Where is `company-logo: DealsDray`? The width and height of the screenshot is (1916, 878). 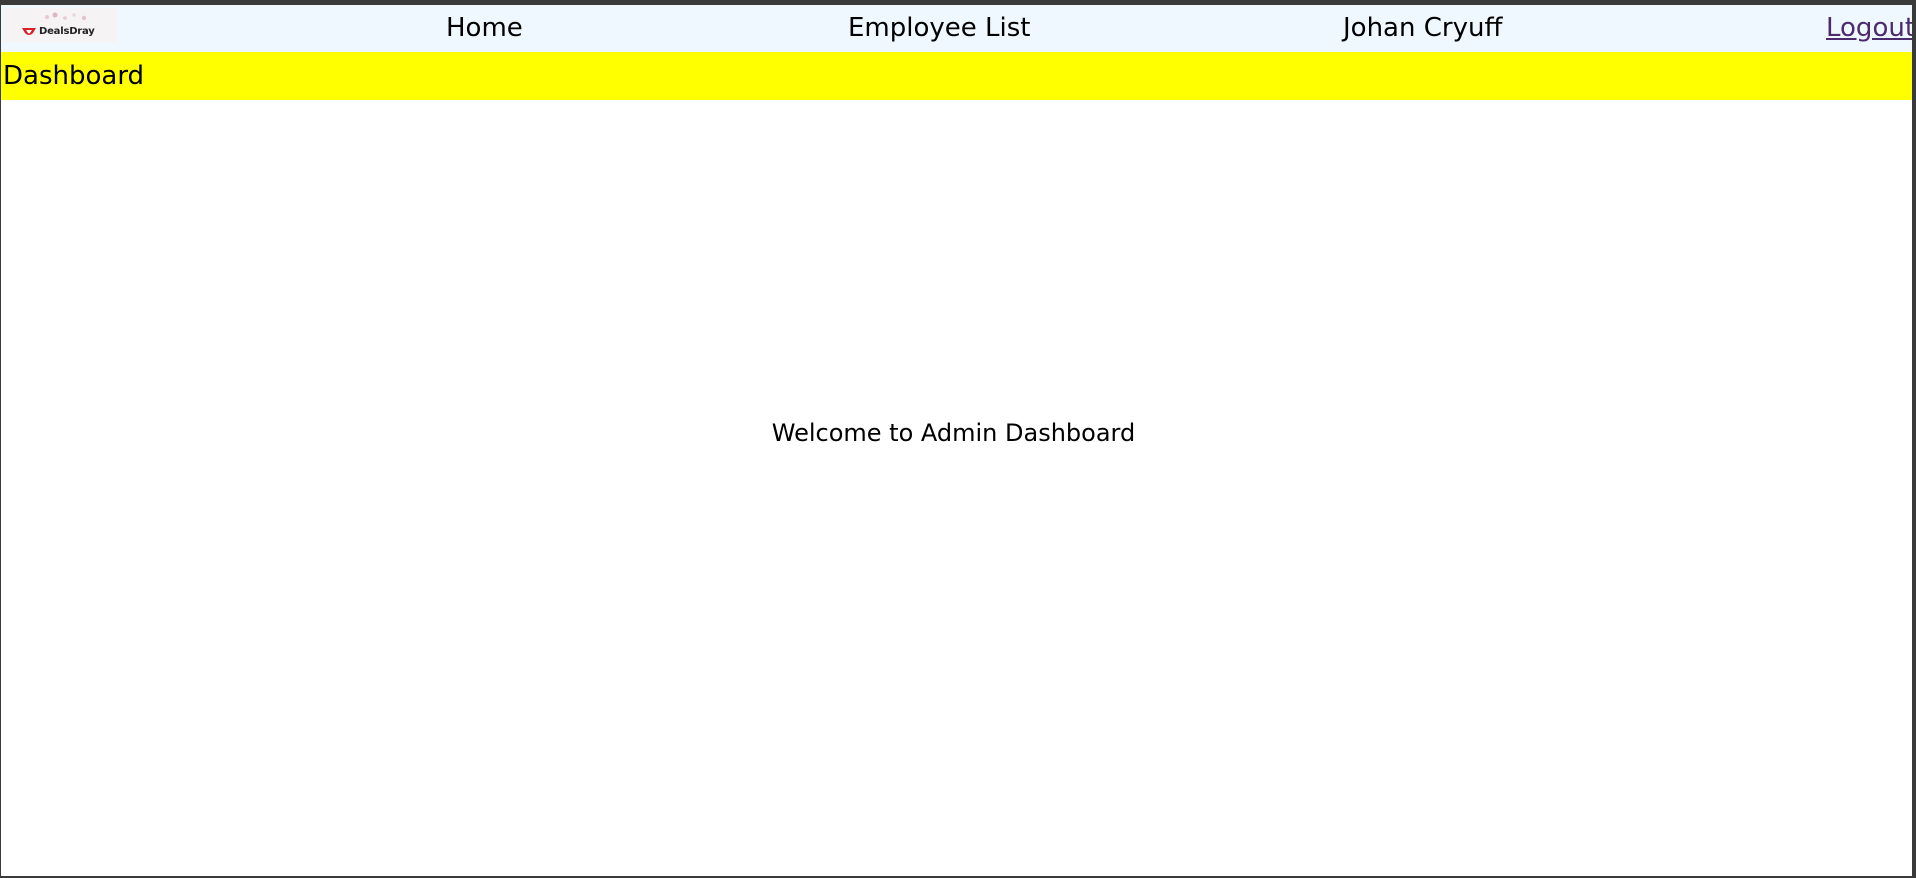
company-logo: DealsDray is located at coordinates (60, 25).